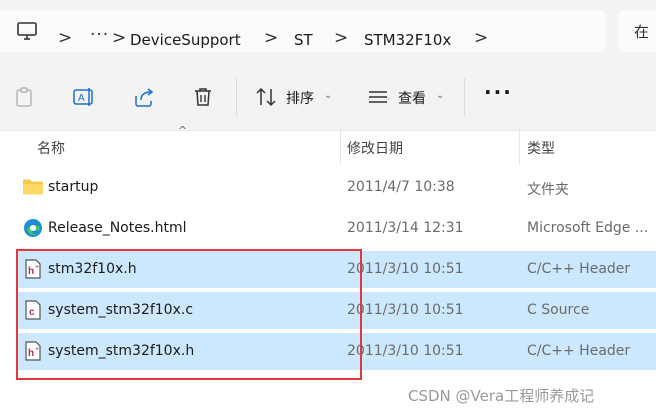 This screenshot has height=413, width=656. What do you see at coordinates (642, 32) in the screenshot?
I see `search-placeholder: 在` at bounding box center [642, 32].